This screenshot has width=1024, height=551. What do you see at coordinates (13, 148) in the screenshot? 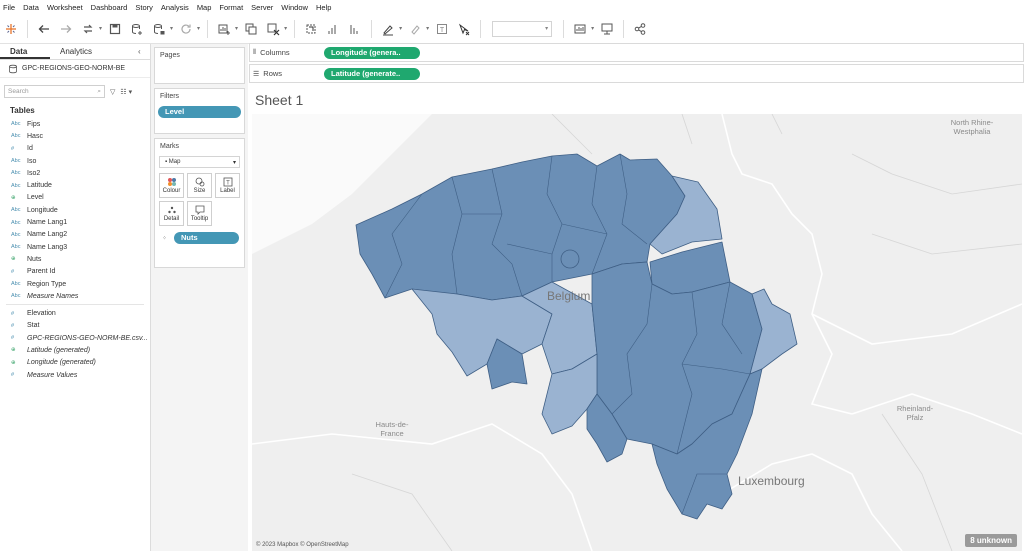
I see `field-type-icon: #` at bounding box center [13, 148].